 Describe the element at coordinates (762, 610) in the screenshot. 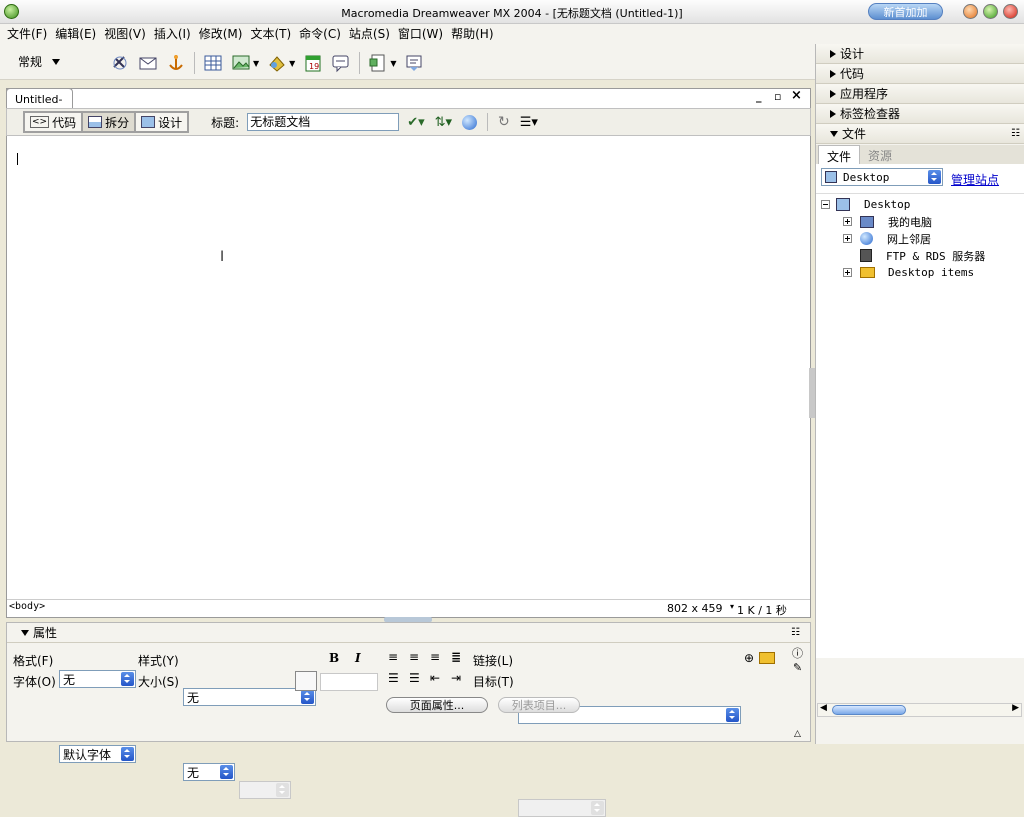

I see `download-size-readout: 1 K / 1 秒` at that location.